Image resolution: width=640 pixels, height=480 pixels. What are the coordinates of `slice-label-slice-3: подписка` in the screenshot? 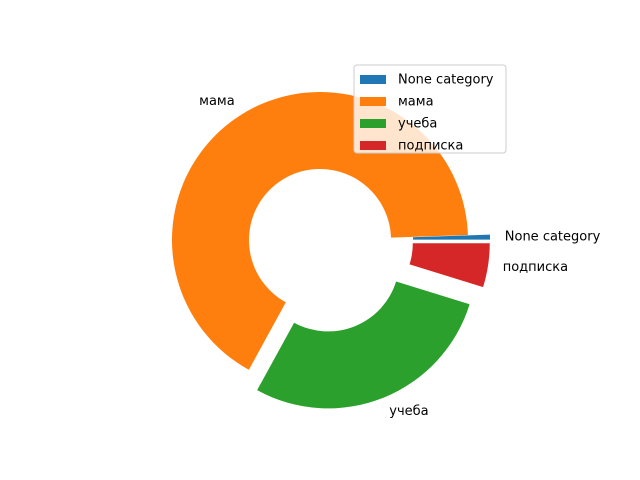 It's located at (535, 267).